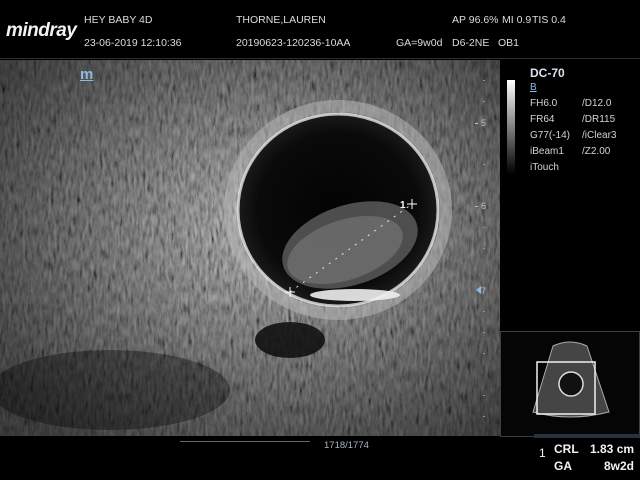 This screenshot has width=640, height=480. What do you see at coordinates (547, 151) in the screenshot?
I see `param-ibeam: iBeam1` at bounding box center [547, 151].